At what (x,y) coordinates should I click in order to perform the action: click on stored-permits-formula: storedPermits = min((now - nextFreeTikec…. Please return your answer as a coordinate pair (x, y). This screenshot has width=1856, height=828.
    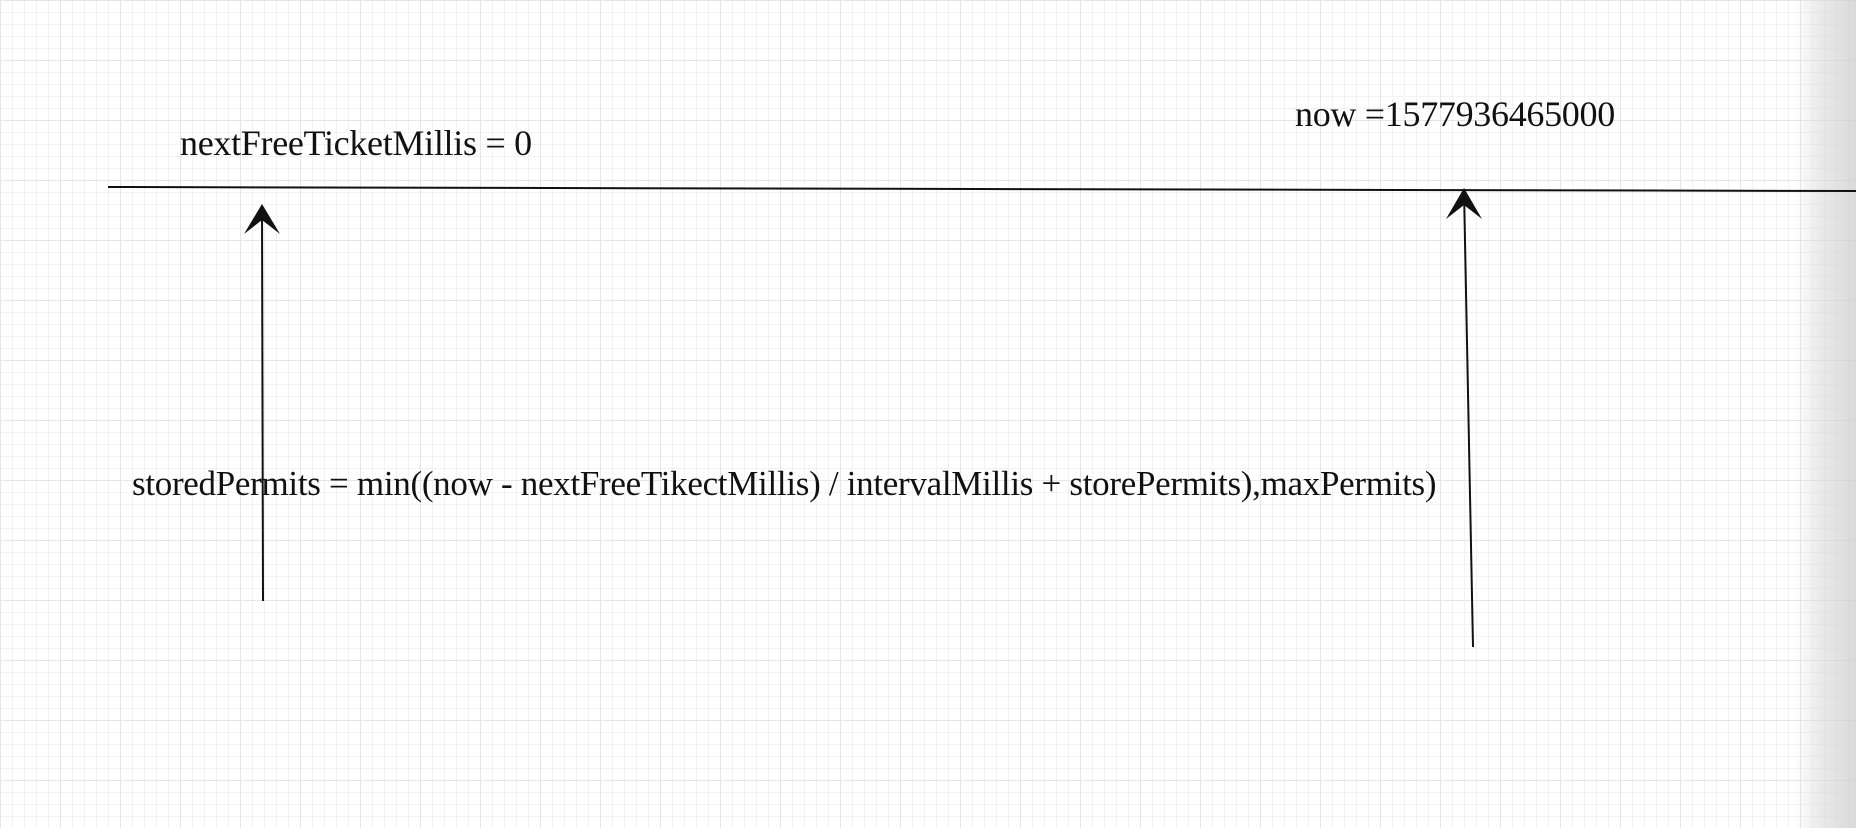
    Looking at the image, I should click on (784, 483).